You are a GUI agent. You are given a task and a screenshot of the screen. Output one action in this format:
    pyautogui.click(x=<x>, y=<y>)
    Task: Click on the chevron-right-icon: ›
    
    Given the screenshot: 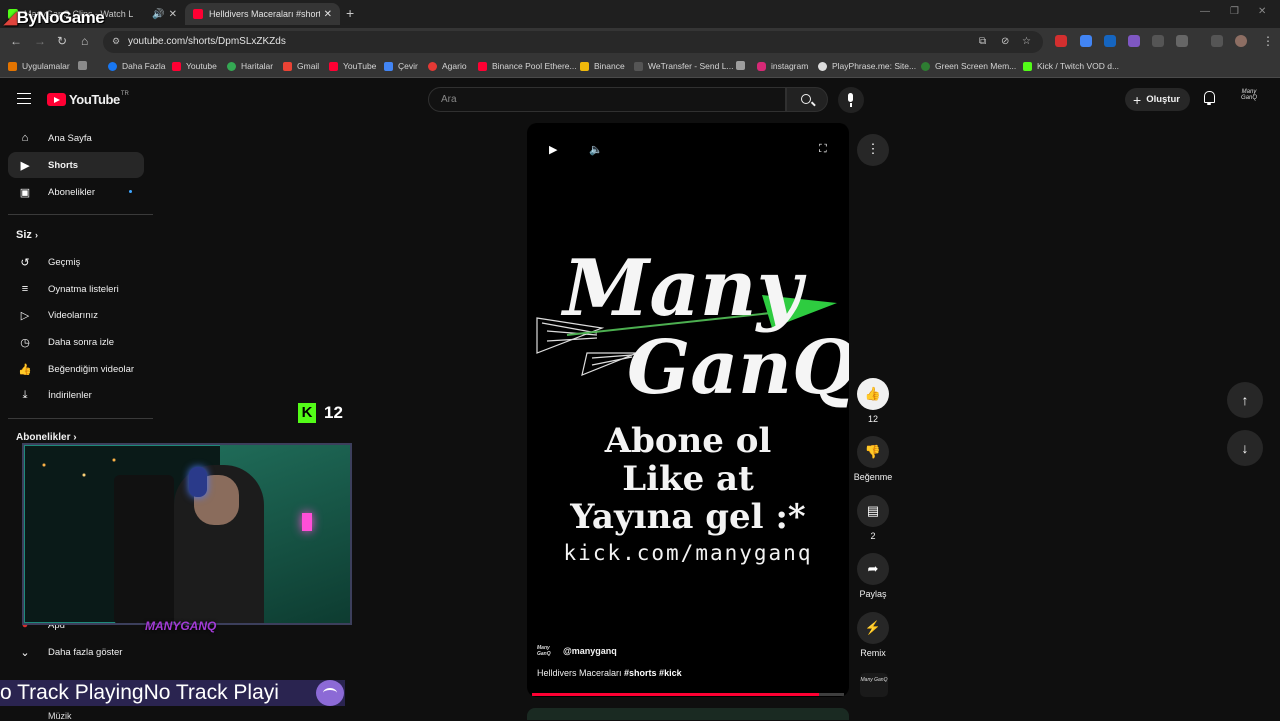 What is the action you would take?
    pyautogui.click(x=36, y=235)
    